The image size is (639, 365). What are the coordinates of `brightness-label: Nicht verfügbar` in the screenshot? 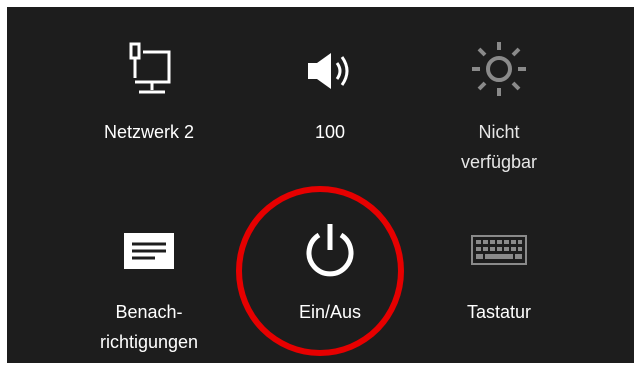 It's located at (499, 147).